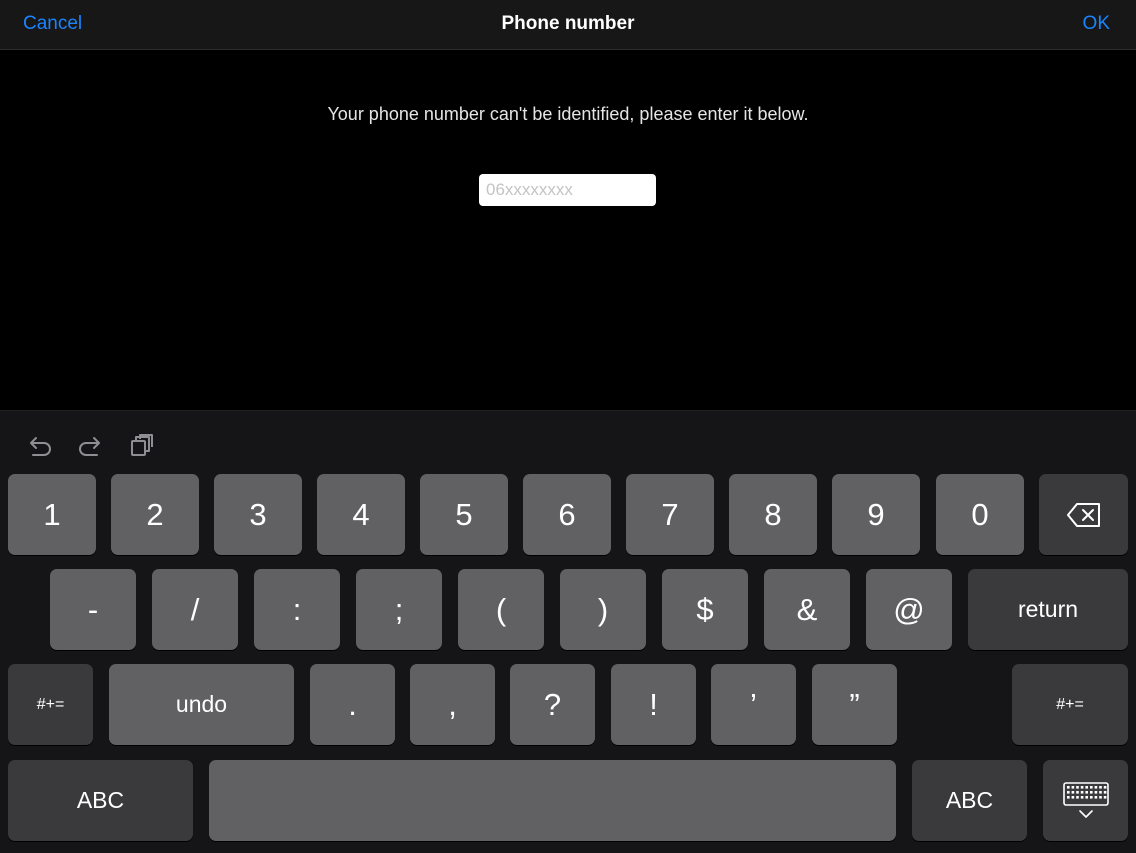  What do you see at coordinates (464, 514) in the screenshot?
I see `key-5: 5` at bounding box center [464, 514].